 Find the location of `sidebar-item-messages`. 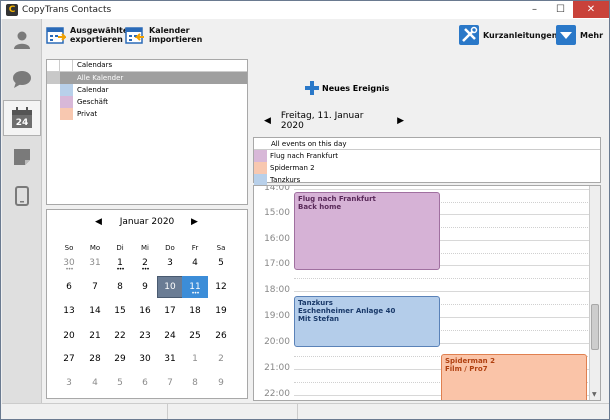

sidebar-item-messages is located at coordinates (22, 79).